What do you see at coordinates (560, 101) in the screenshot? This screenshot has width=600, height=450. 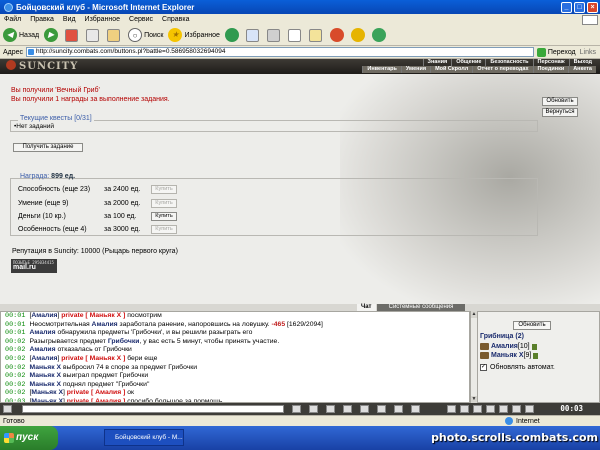 I see `refresh-button: Обновить` at bounding box center [560, 101].